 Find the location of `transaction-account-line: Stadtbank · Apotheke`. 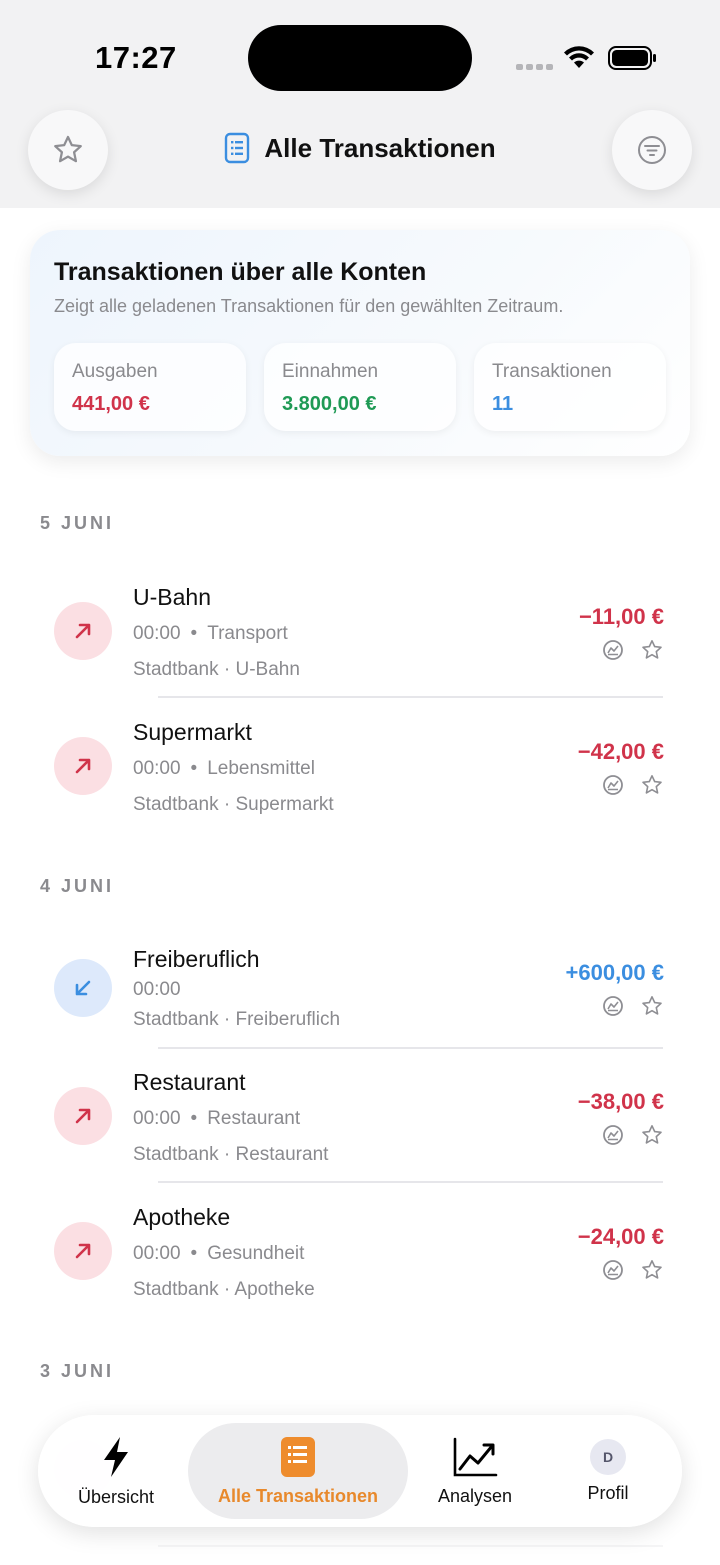

transaction-account-line: Stadtbank · Apotheke is located at coordinates (224, 1290).